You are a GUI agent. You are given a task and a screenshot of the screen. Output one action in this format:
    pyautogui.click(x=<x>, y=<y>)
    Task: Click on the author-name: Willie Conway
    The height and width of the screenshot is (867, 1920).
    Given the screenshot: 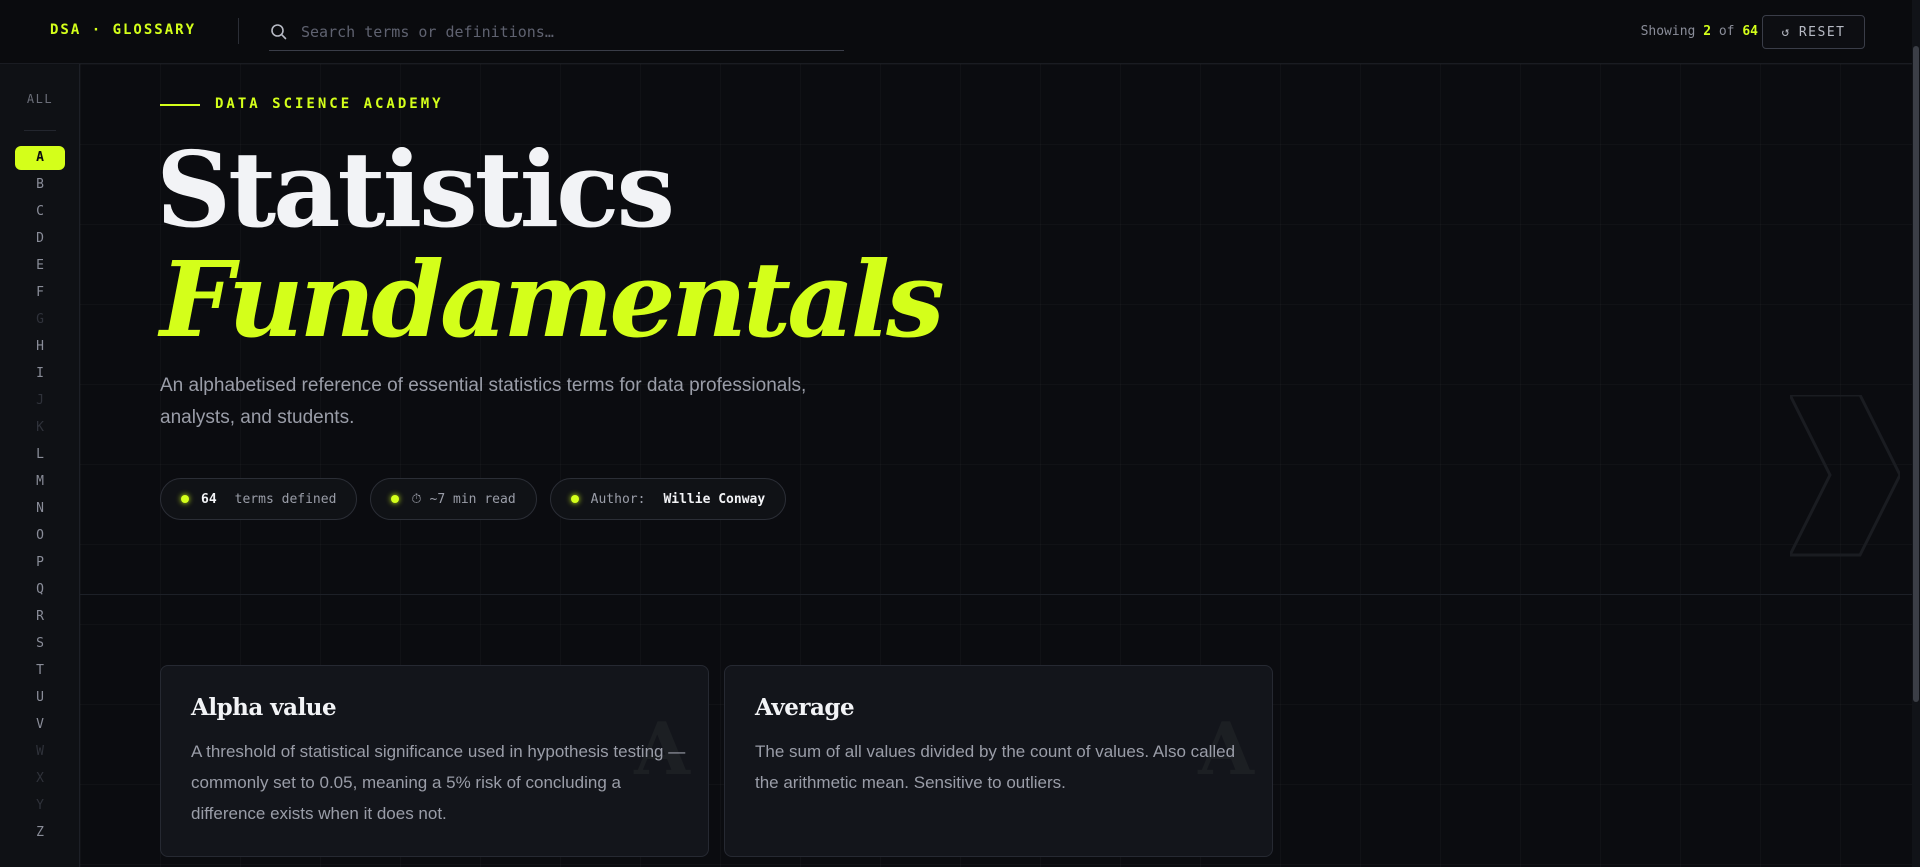 What is the action you would take?
    pyautogui.click(x=714, y=499)
    